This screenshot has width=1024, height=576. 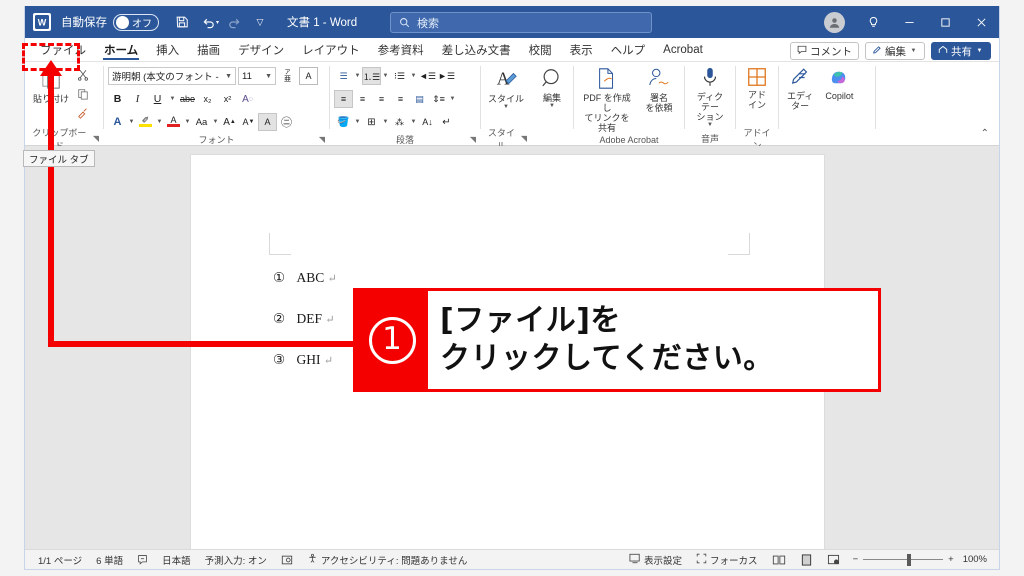 What do you see at coordinates (655, 560) in the screenshot?
I see `display-settings-button: 表示設定` at bounding box center [655, 560].